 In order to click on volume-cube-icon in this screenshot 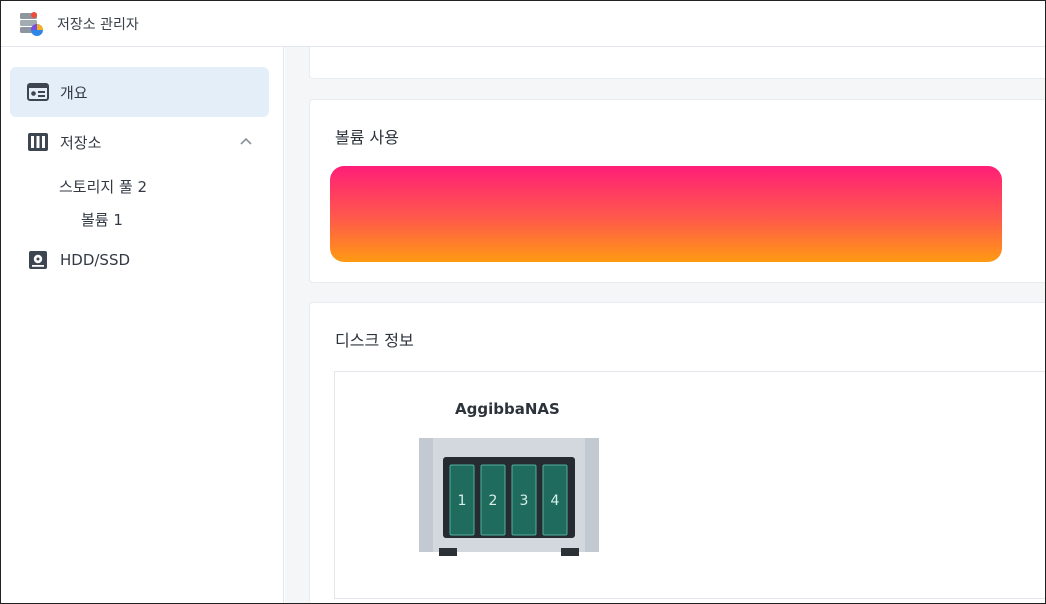, I will do `click(379, 217)`.